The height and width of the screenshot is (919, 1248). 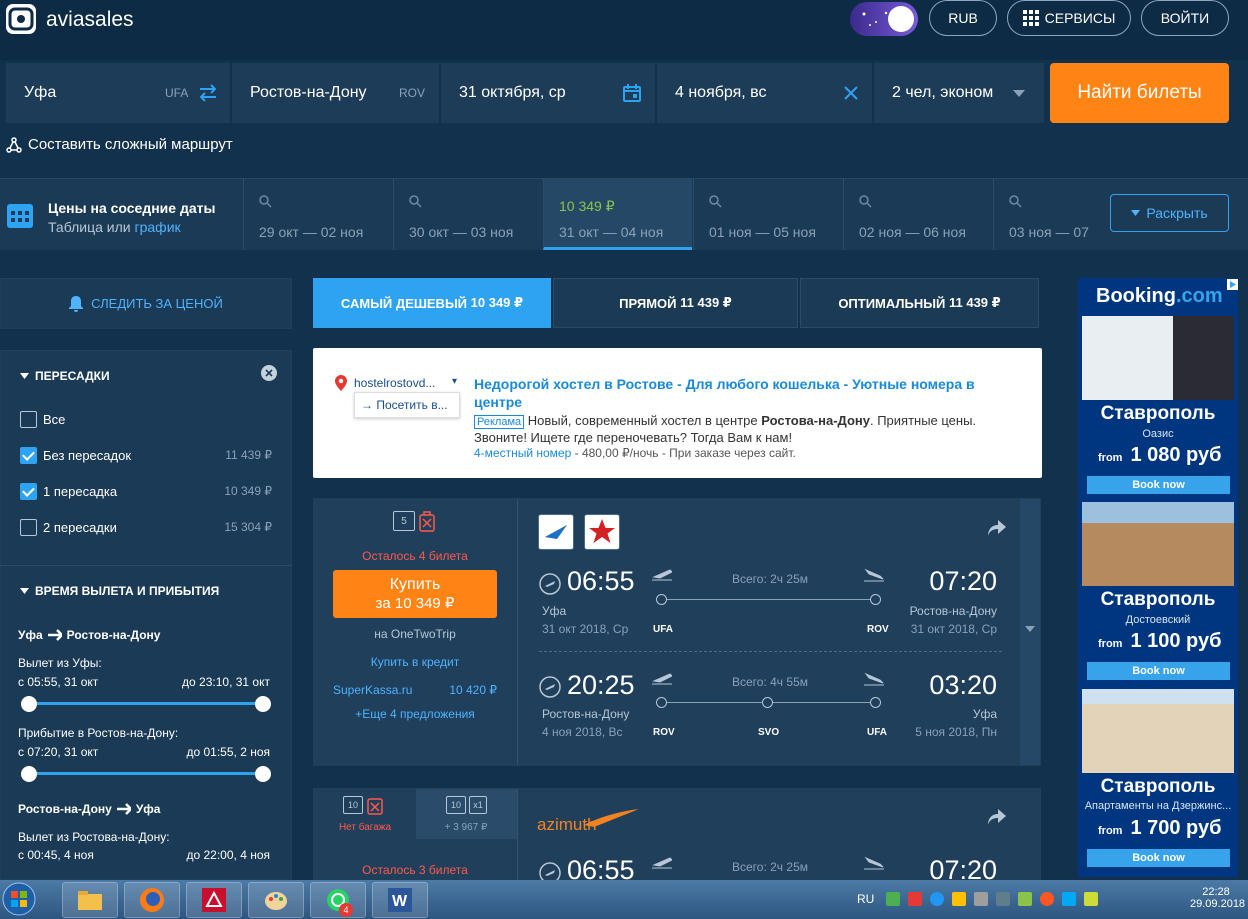 What do you see at coordinates (1139, 93) in the screenshot?
I see `find-tickets-button: Найти билеты` at bounding box center [1139, 93].